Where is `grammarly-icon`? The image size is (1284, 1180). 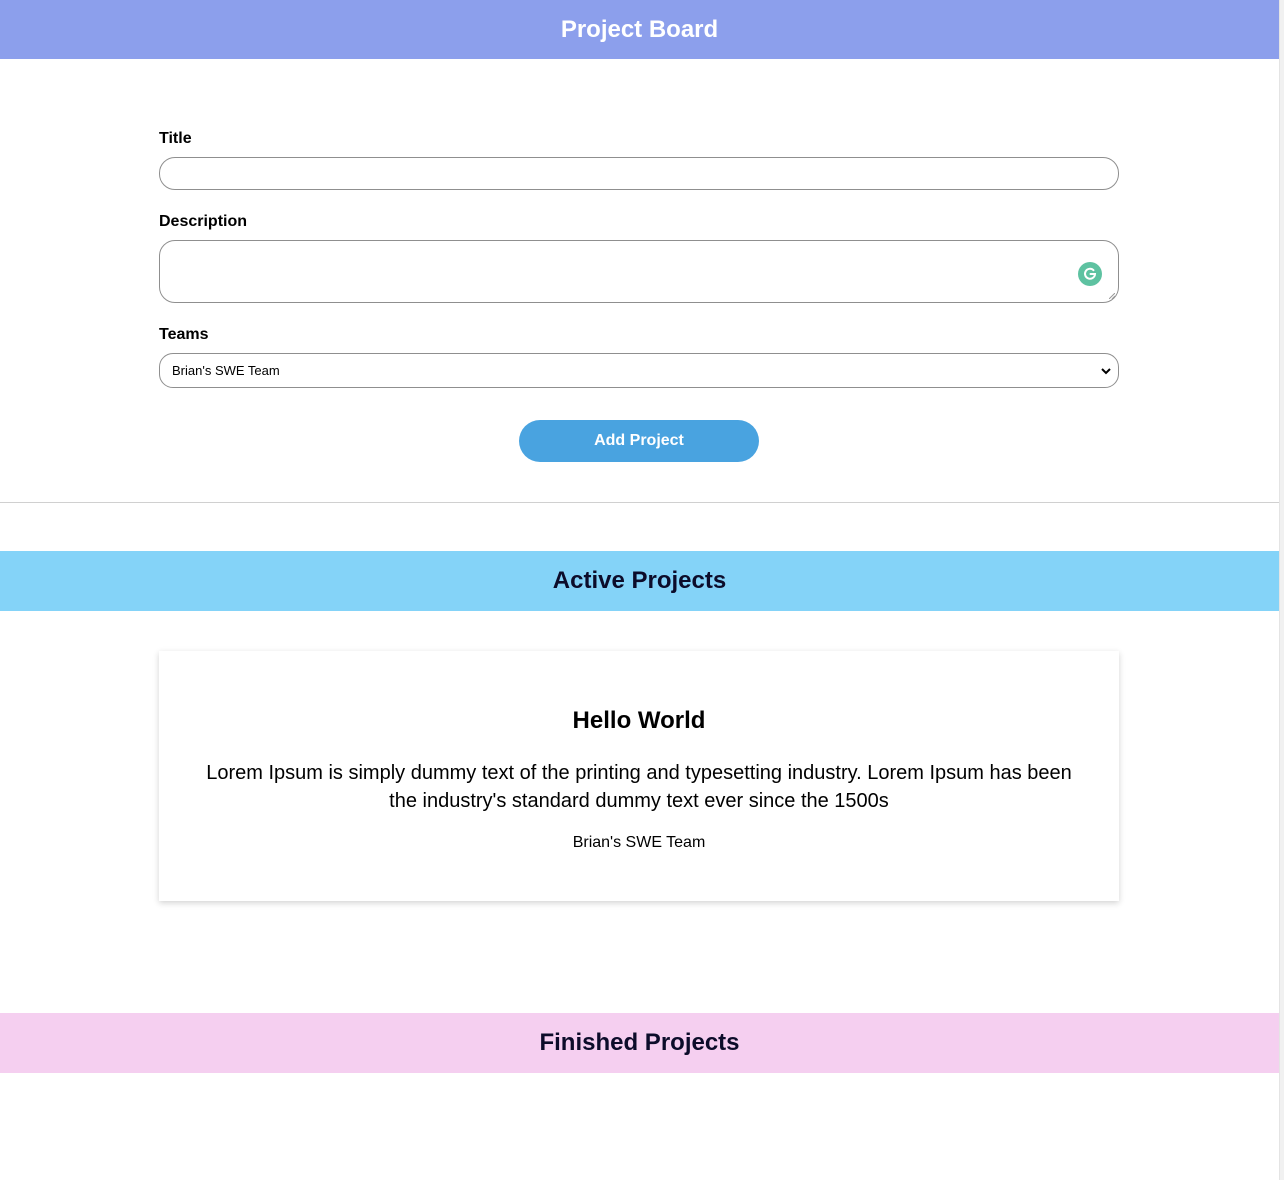
grammarly-icon is located at coordinates (1090, 274).